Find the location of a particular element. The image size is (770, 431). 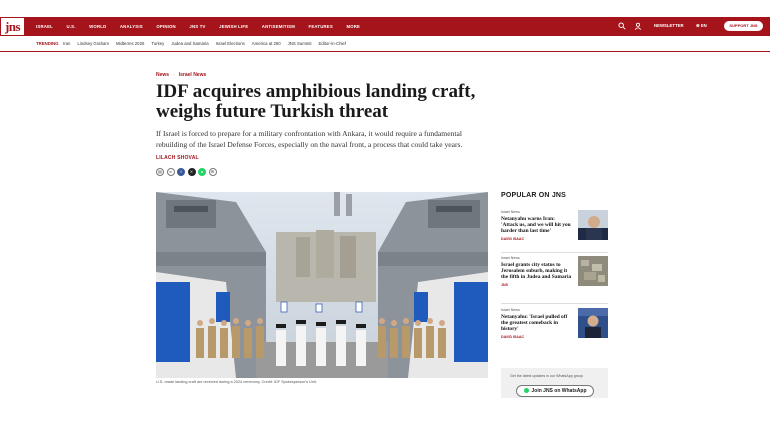

breadcrumb-news: News is located at coordinates (162, 75).